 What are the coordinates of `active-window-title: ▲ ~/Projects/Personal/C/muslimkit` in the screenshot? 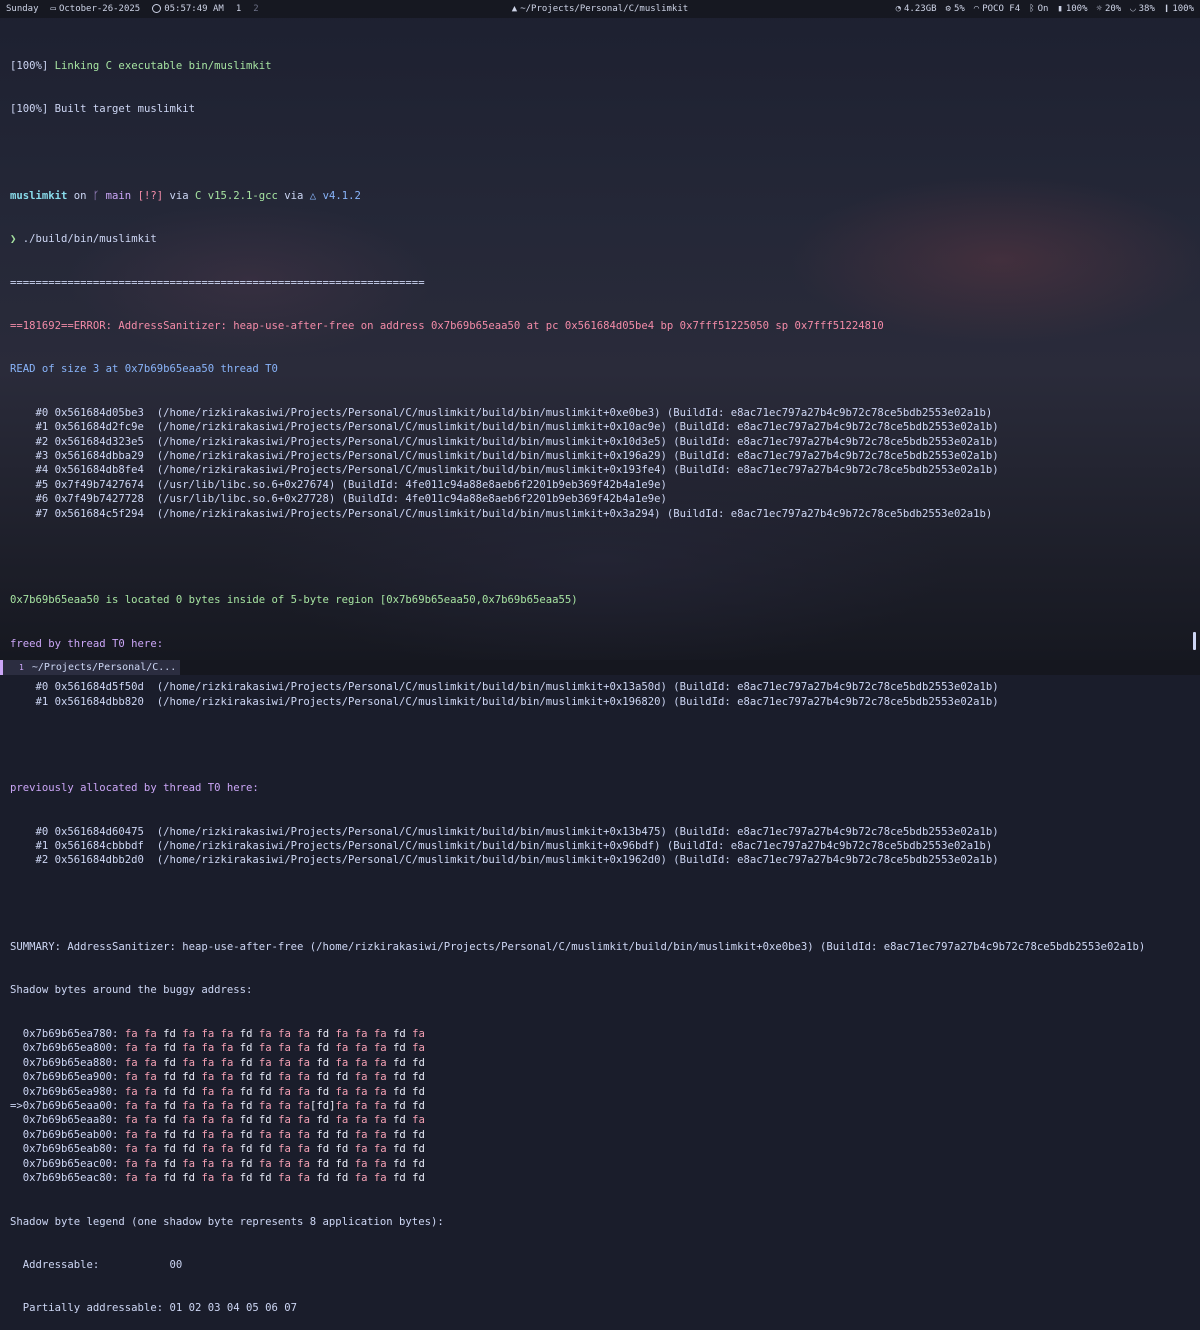 It's located at (600, 9).